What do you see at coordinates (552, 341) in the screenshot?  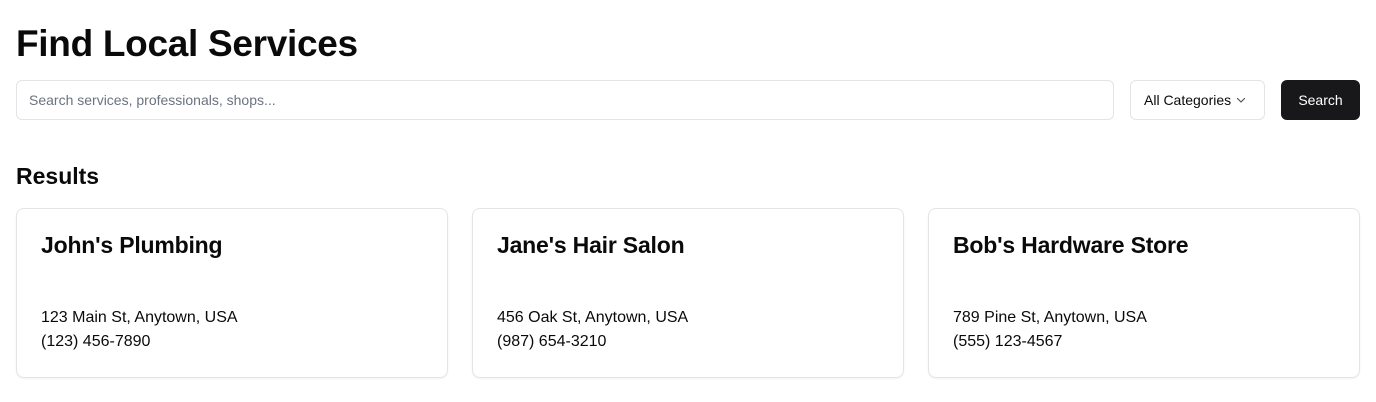 I see `result-card-phone: (987) 654-3210` at bounding box center [552, 341].